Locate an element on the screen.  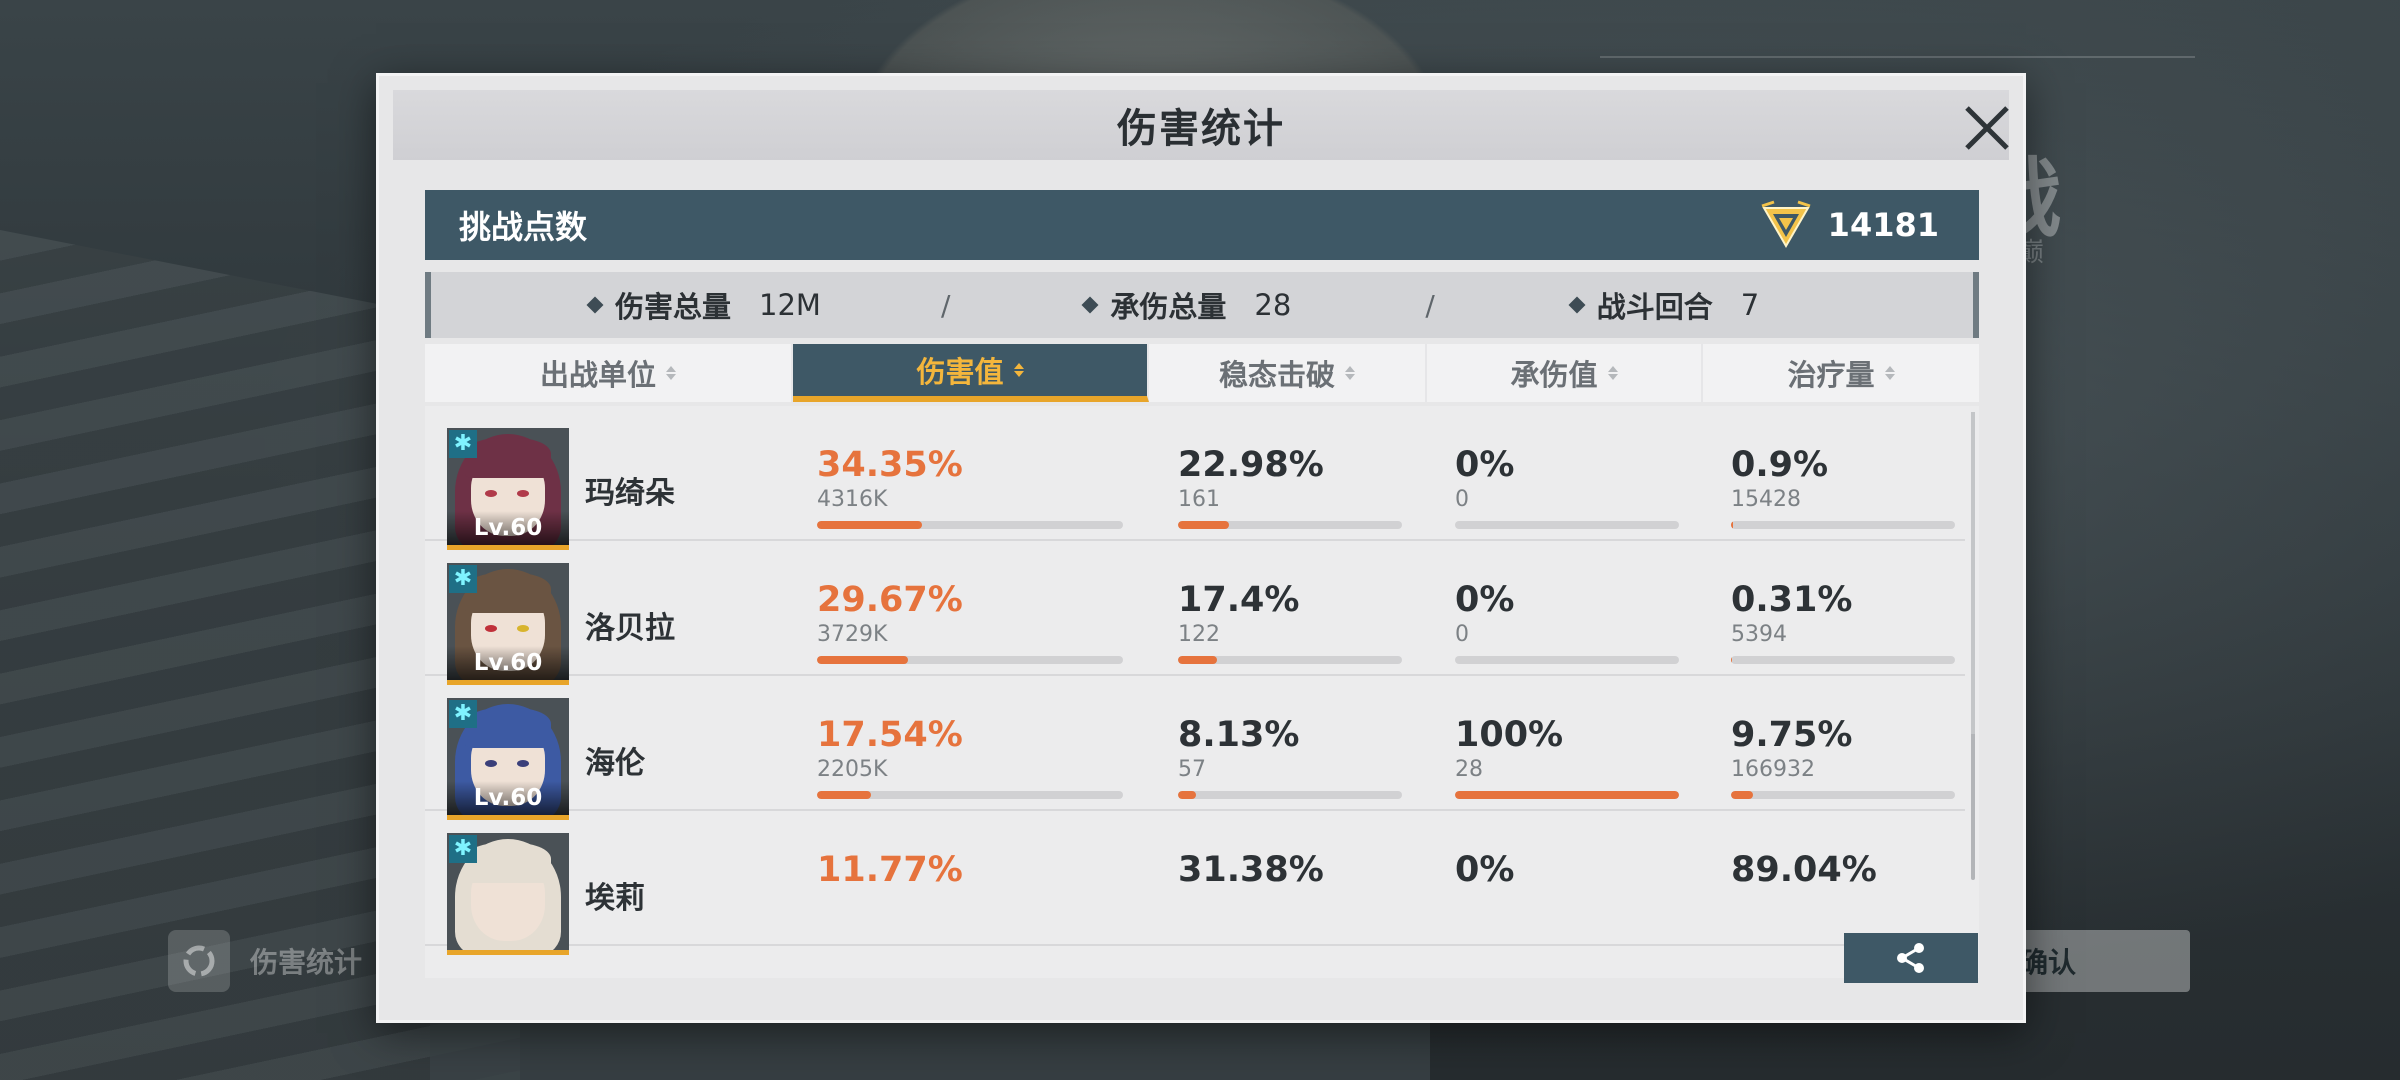
tab-healing: 治疗量 is located at coordinates (1841, 373).